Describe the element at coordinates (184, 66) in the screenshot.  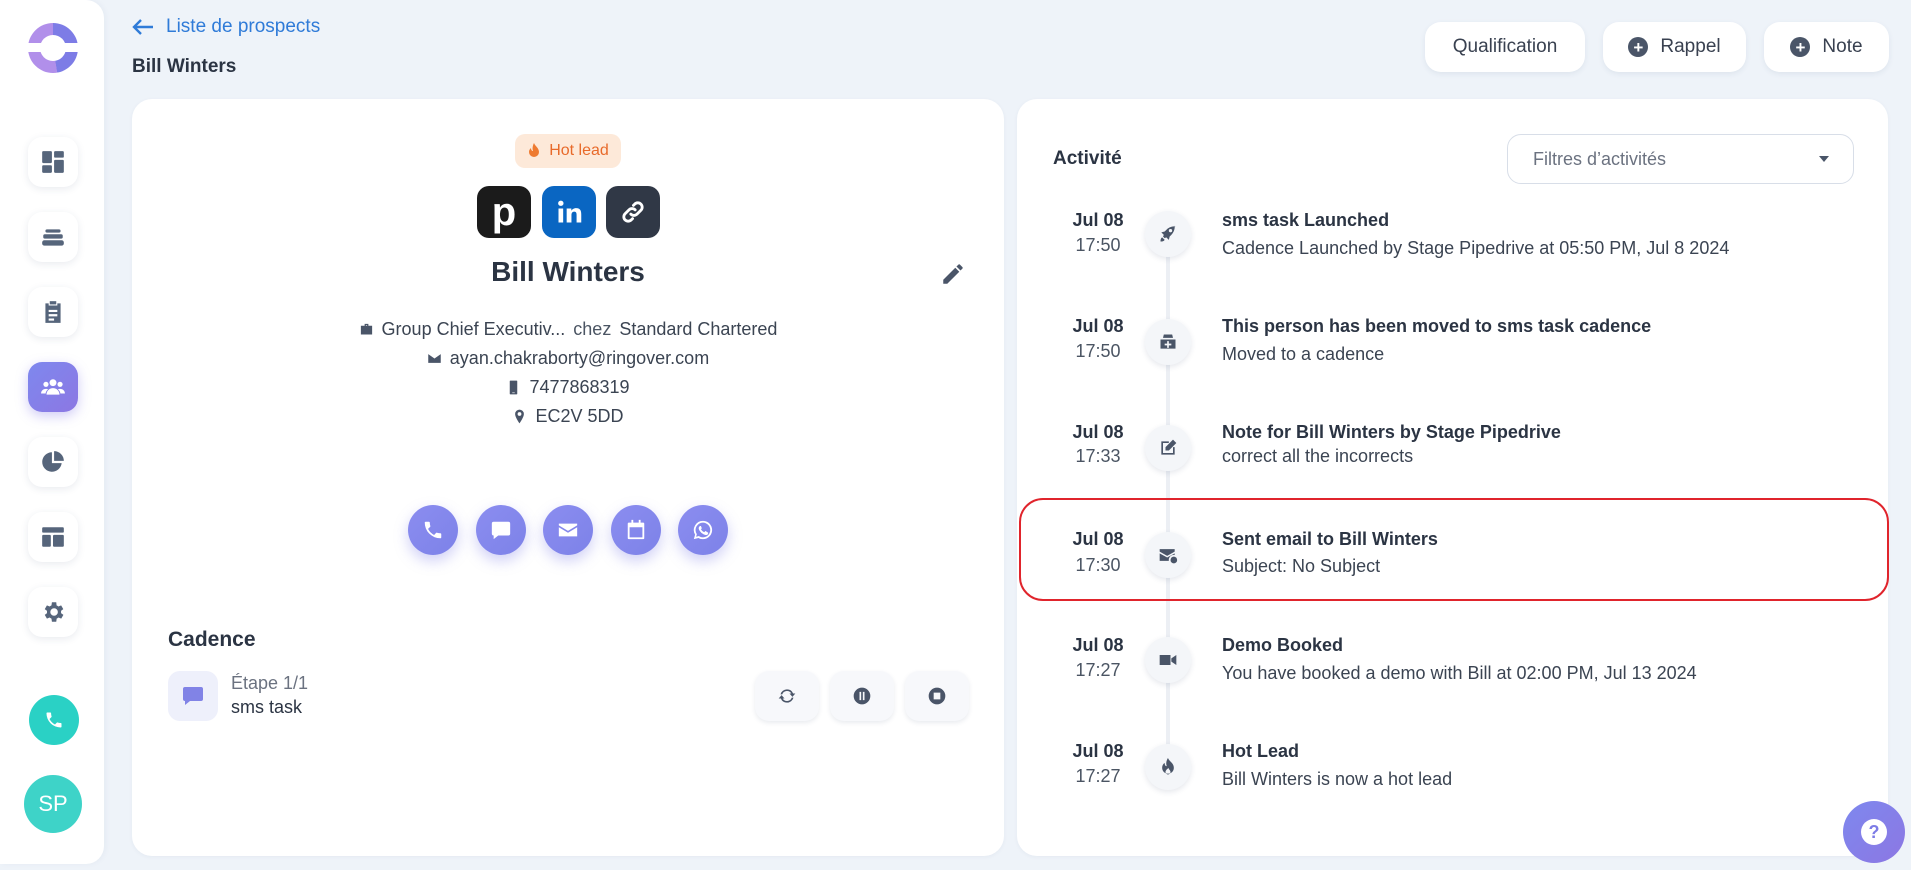
I see `page-title: Bill Winters` at that location.